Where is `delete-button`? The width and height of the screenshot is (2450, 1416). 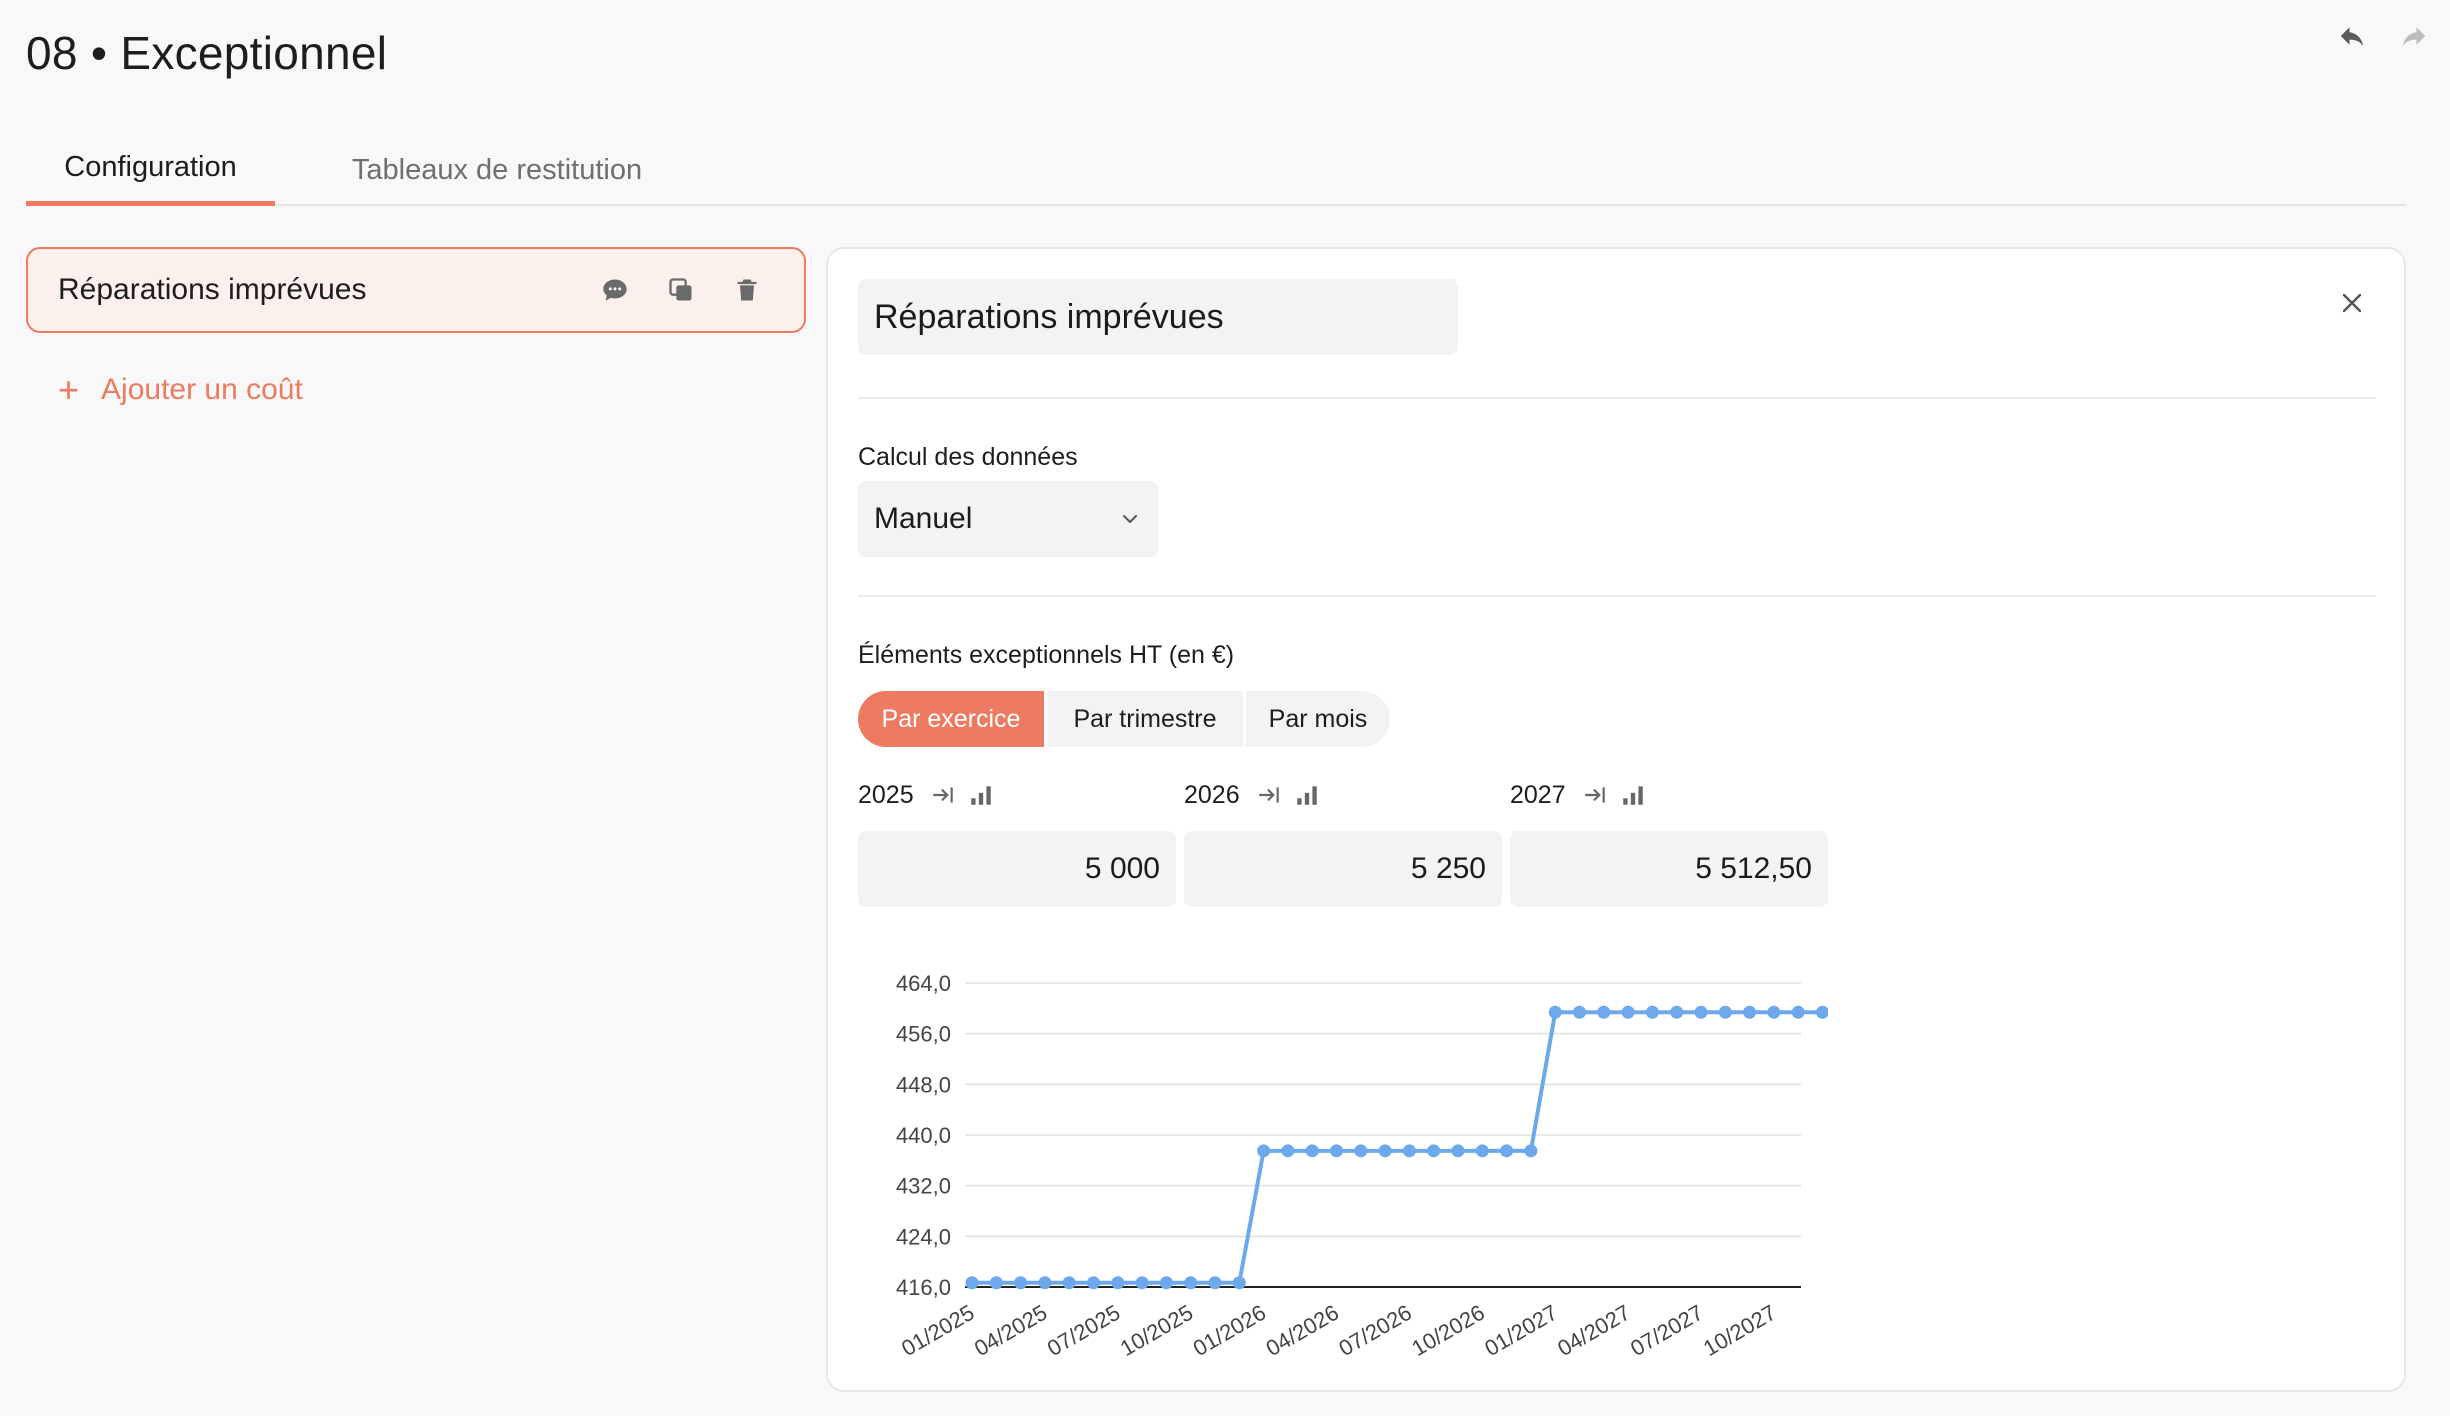
delete-button is located at coordinates (747, 290).